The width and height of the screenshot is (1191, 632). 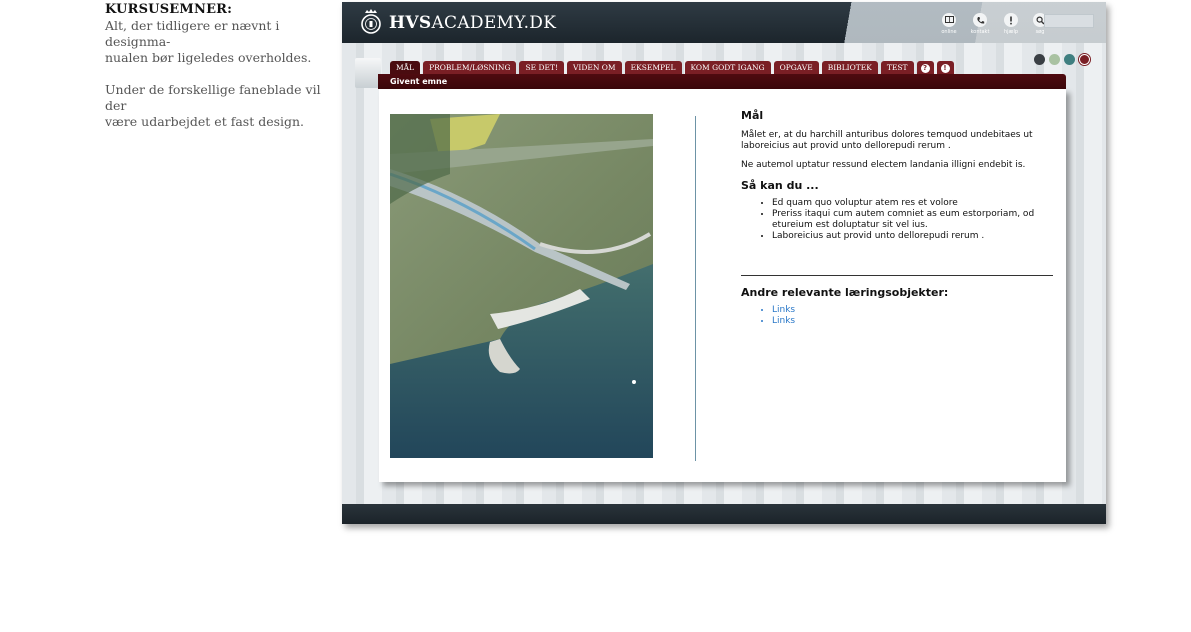 What do you see at coordinates (912, 203) in the screenshot?
I see `list-item: Ed quam quo voluptur atem res et volore` at bounding box center [912, 203].